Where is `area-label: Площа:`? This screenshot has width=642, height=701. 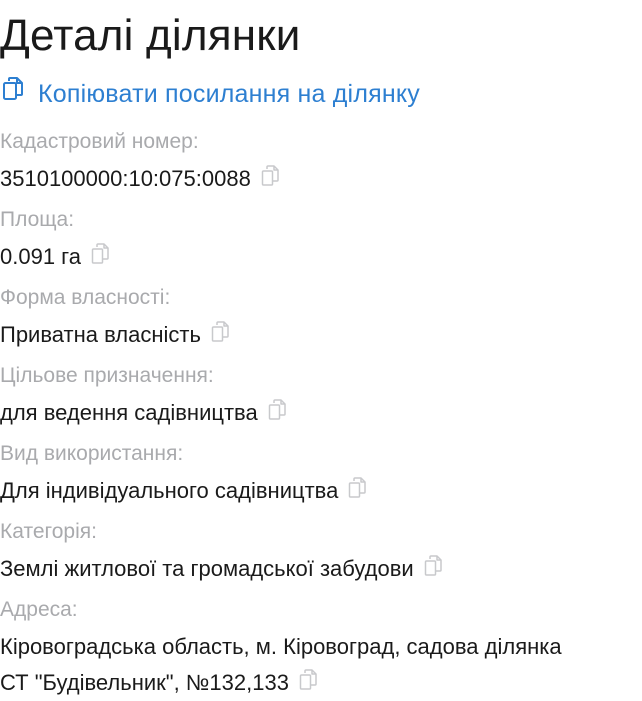 area-label: Площа: is located at coordinates (37, 219).